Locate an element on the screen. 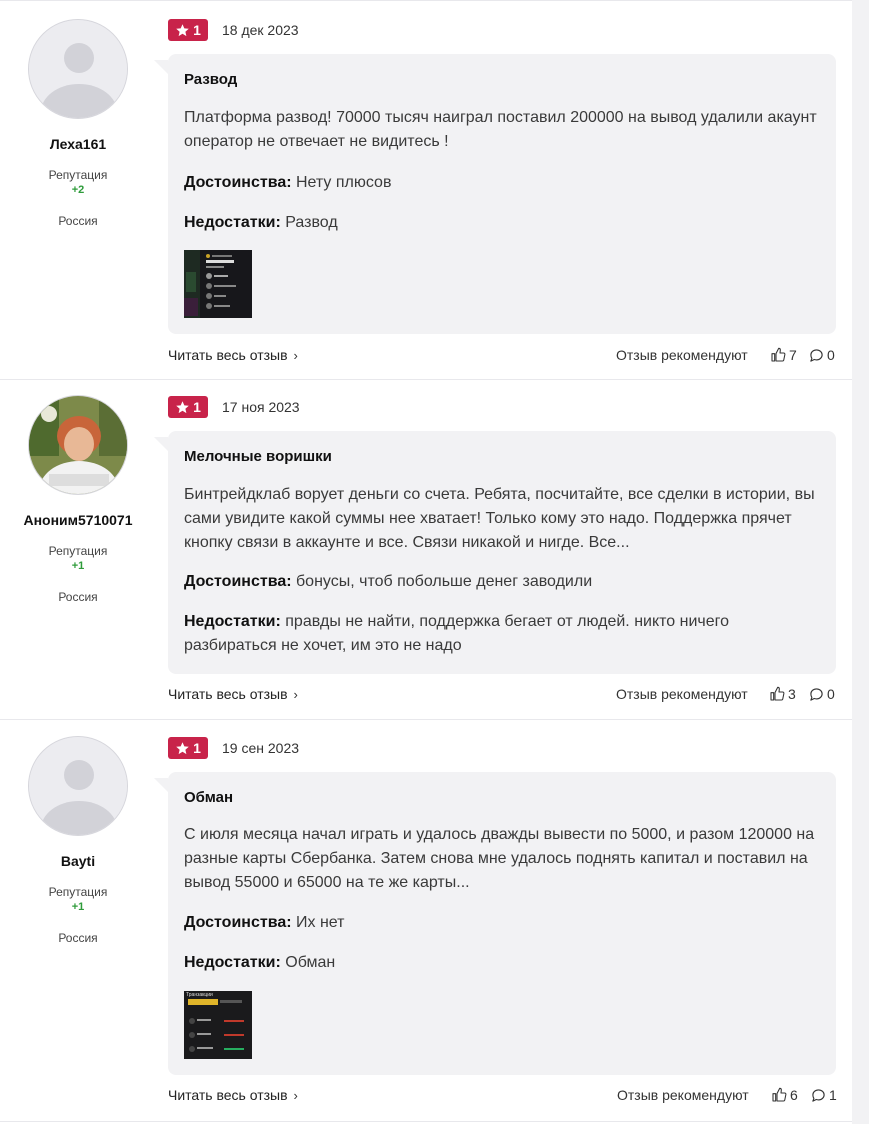 This screenshot has width=869, height=1124. comment-count: 1 is located at coordinates (833, 1095).